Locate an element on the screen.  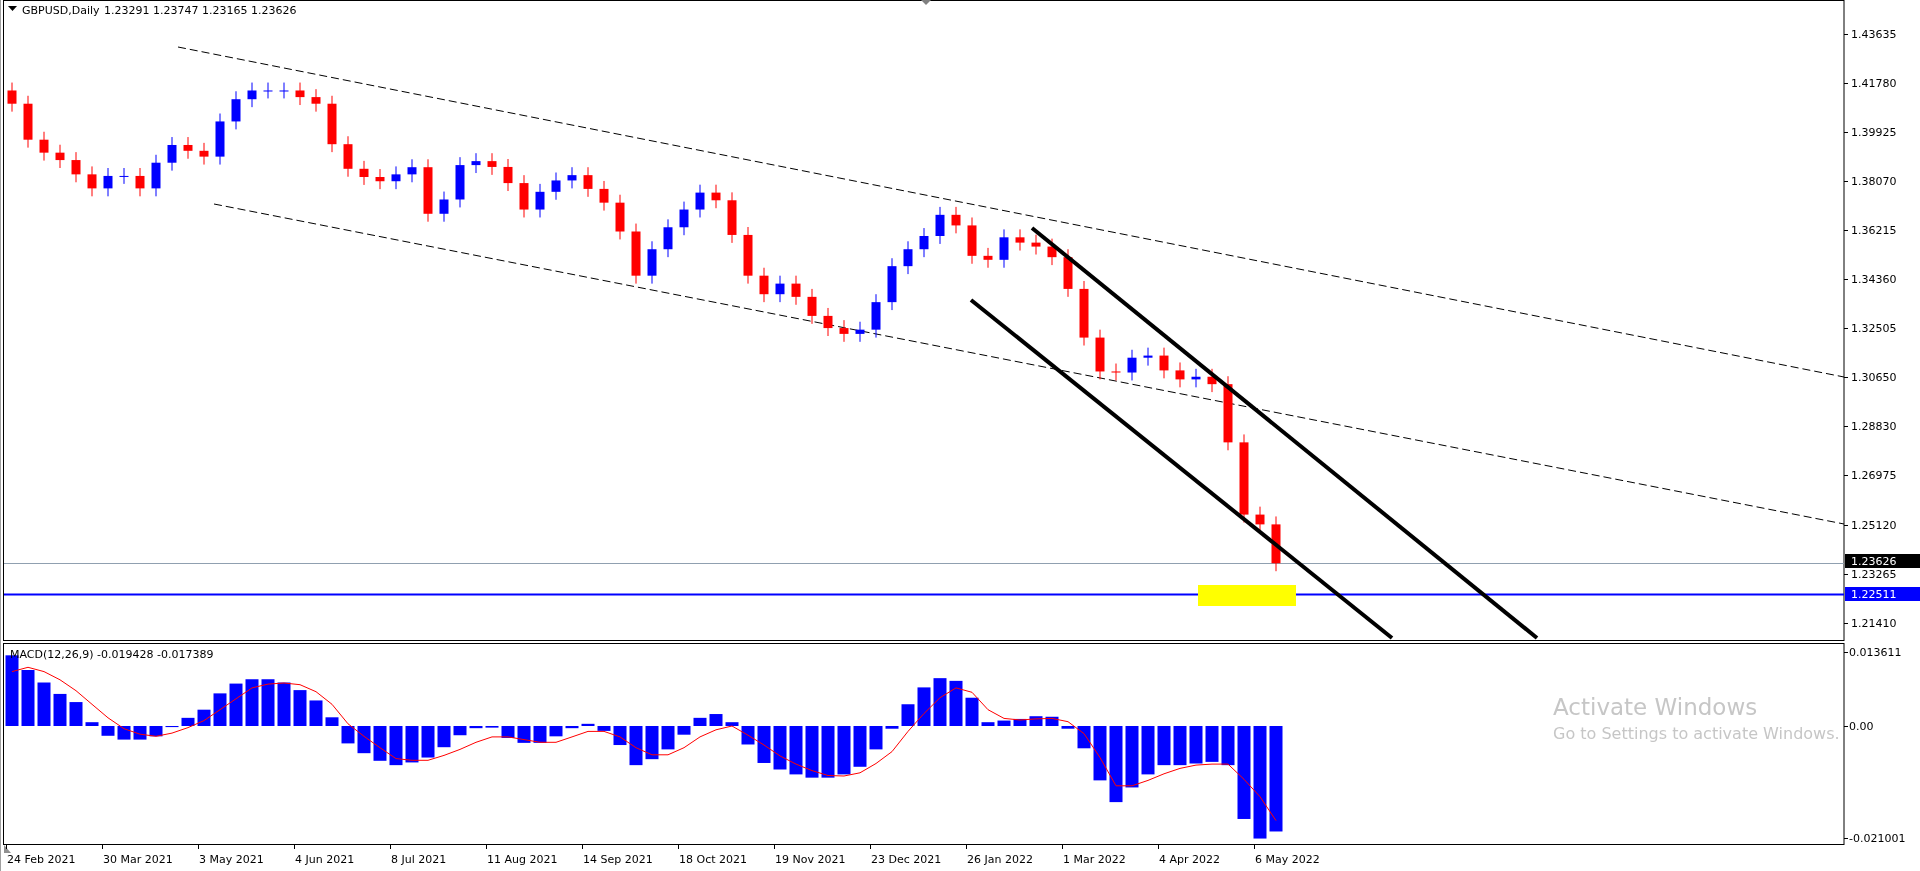
macd-axis-label: 0.00 is located at coordinates (1861, 726).